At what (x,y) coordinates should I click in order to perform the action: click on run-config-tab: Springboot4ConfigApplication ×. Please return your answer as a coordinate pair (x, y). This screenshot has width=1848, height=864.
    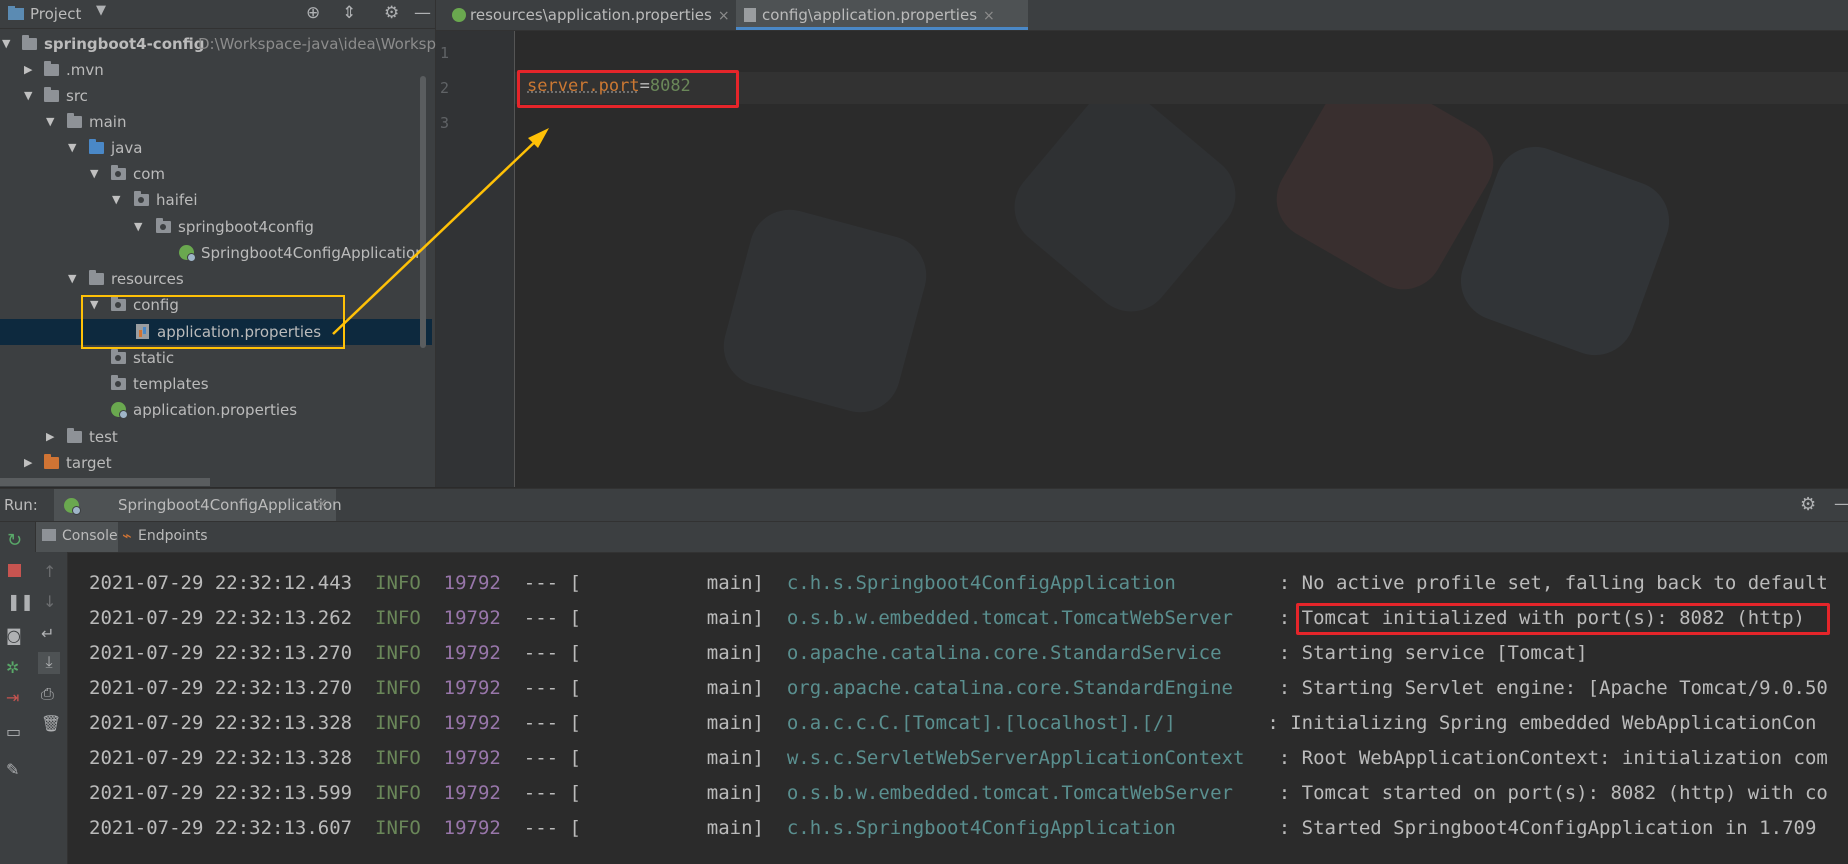
    Looking at the image, I should click on (198, 505).